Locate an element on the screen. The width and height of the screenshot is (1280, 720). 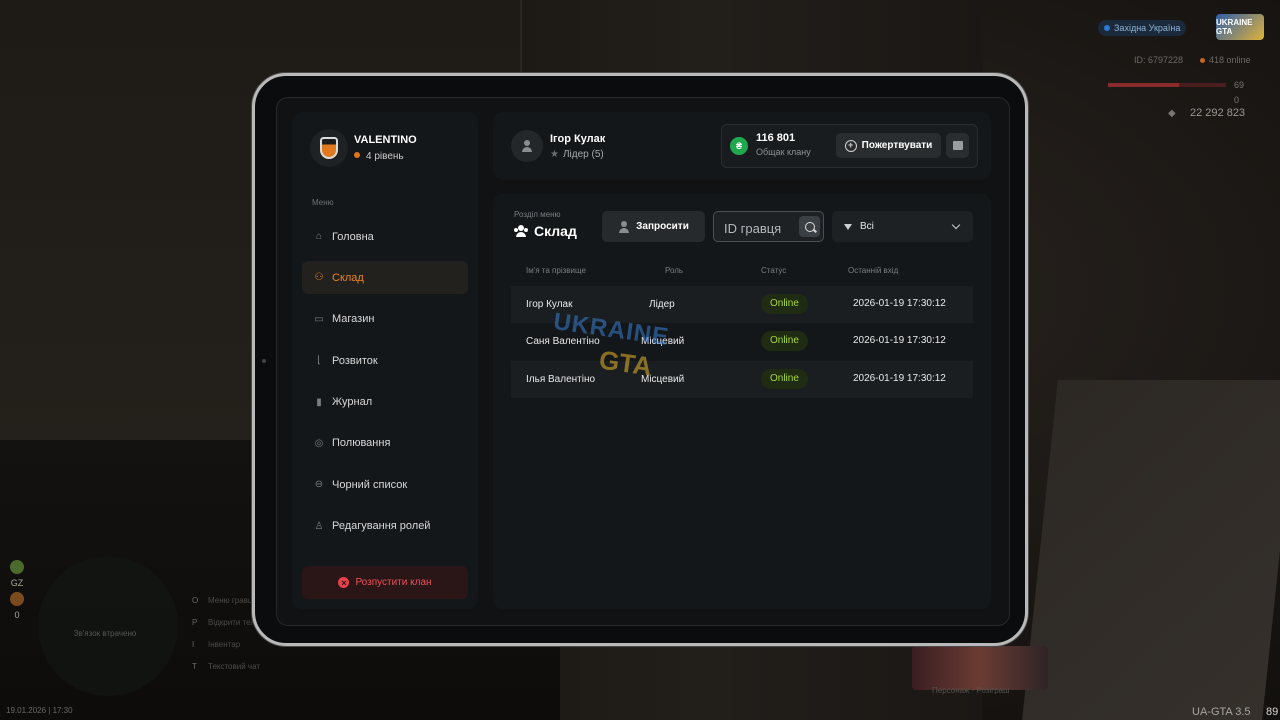
minimap is located at coordinates (108, 626).